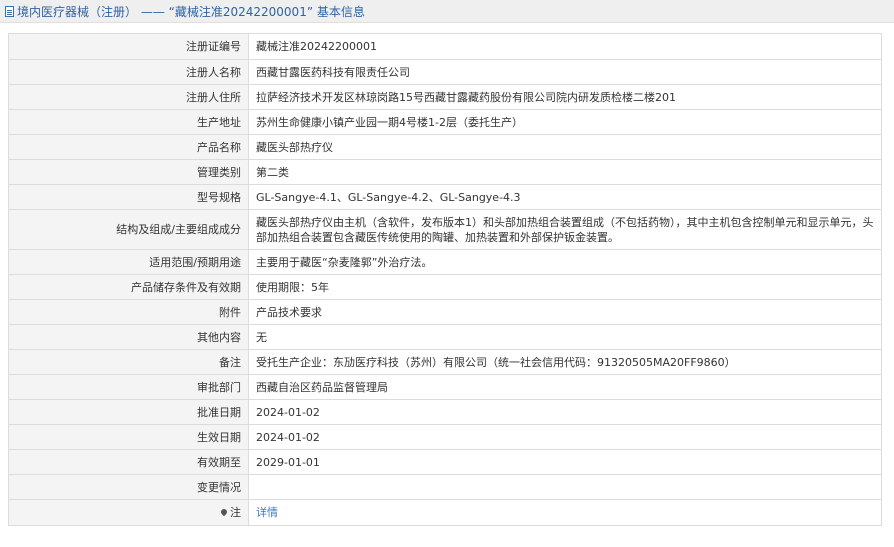 This screenshot has height=547, width=894. Describe the element at coordinates (128, 229) in the screenshot. I see `field-label: 结构及组成/主要组成成分` at that location.